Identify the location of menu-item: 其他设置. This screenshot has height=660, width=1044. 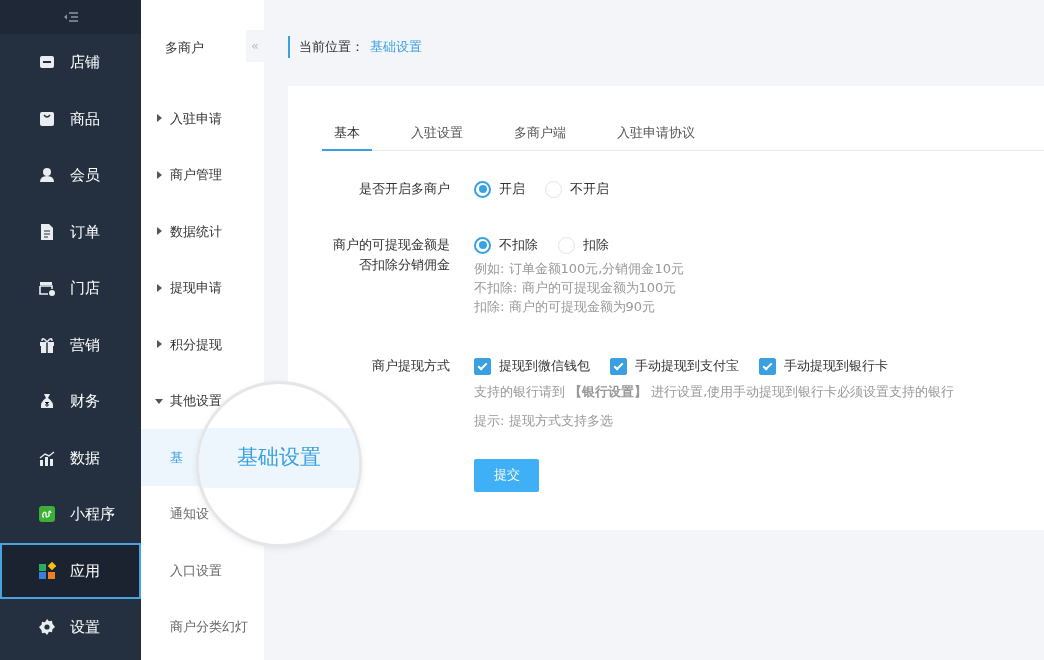
(196, 401).